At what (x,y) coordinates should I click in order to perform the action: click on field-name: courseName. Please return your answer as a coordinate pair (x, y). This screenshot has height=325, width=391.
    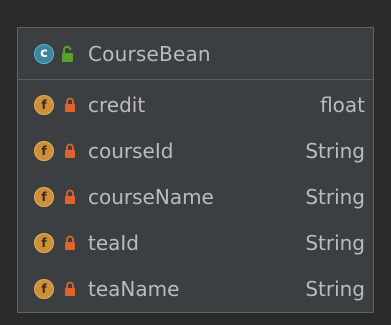
    Looking at the image, I should click on (151, 197).